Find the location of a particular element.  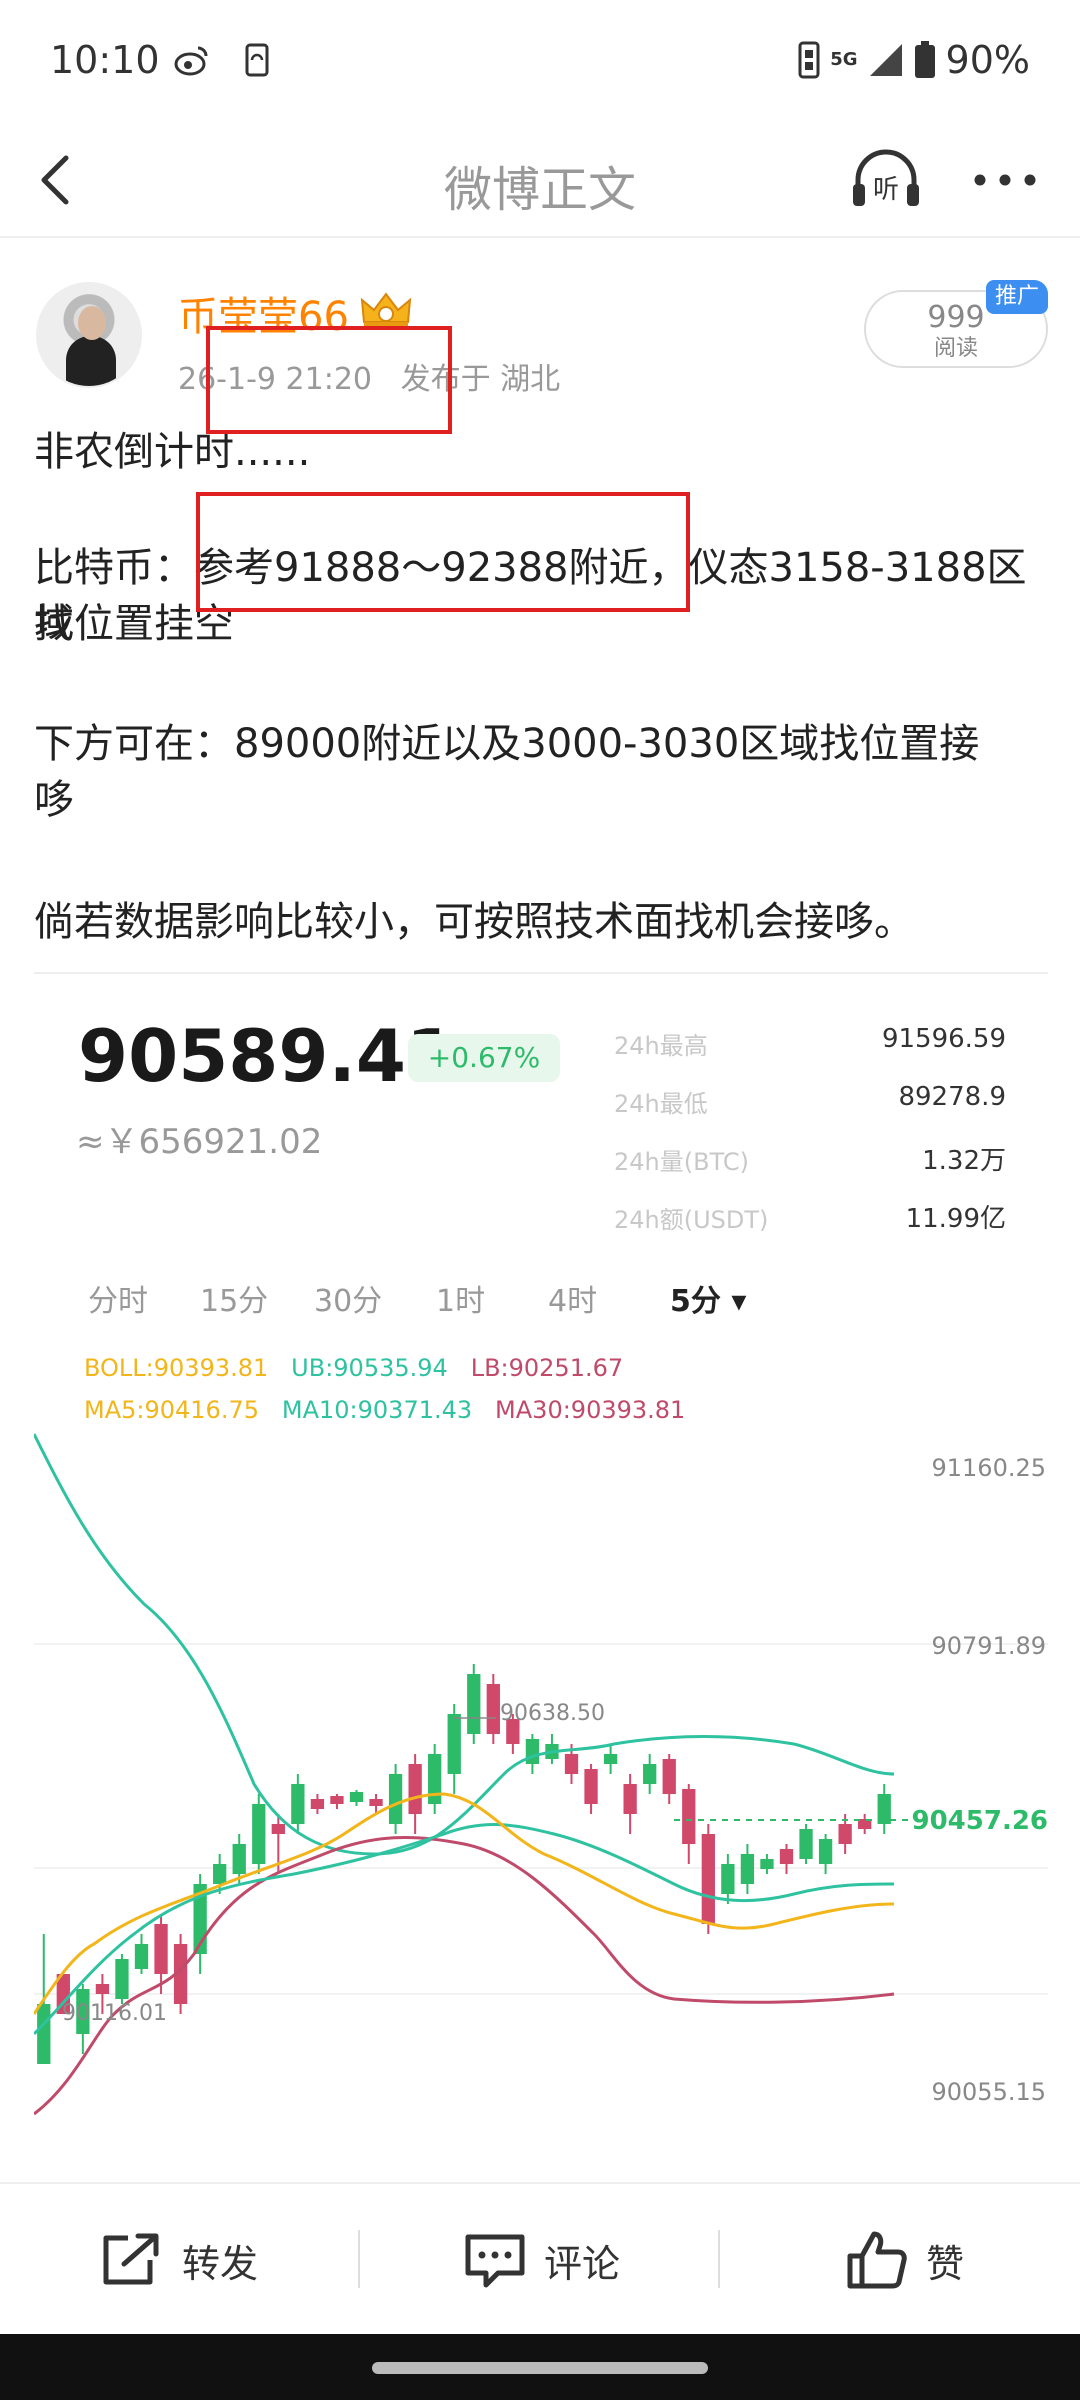

like-label: 赞 is located at coordinates (945, 2263).